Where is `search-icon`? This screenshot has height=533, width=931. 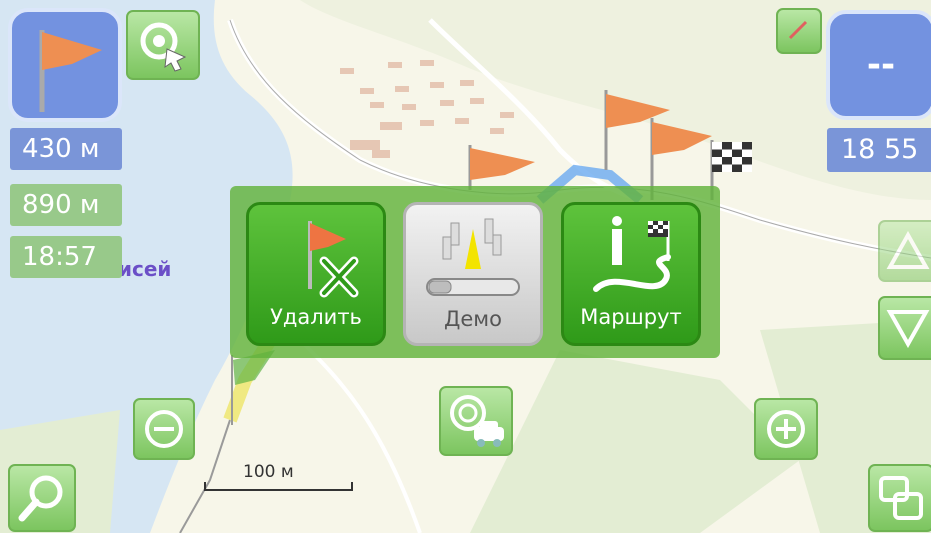
search-icon is located at coordinates (40, 498).